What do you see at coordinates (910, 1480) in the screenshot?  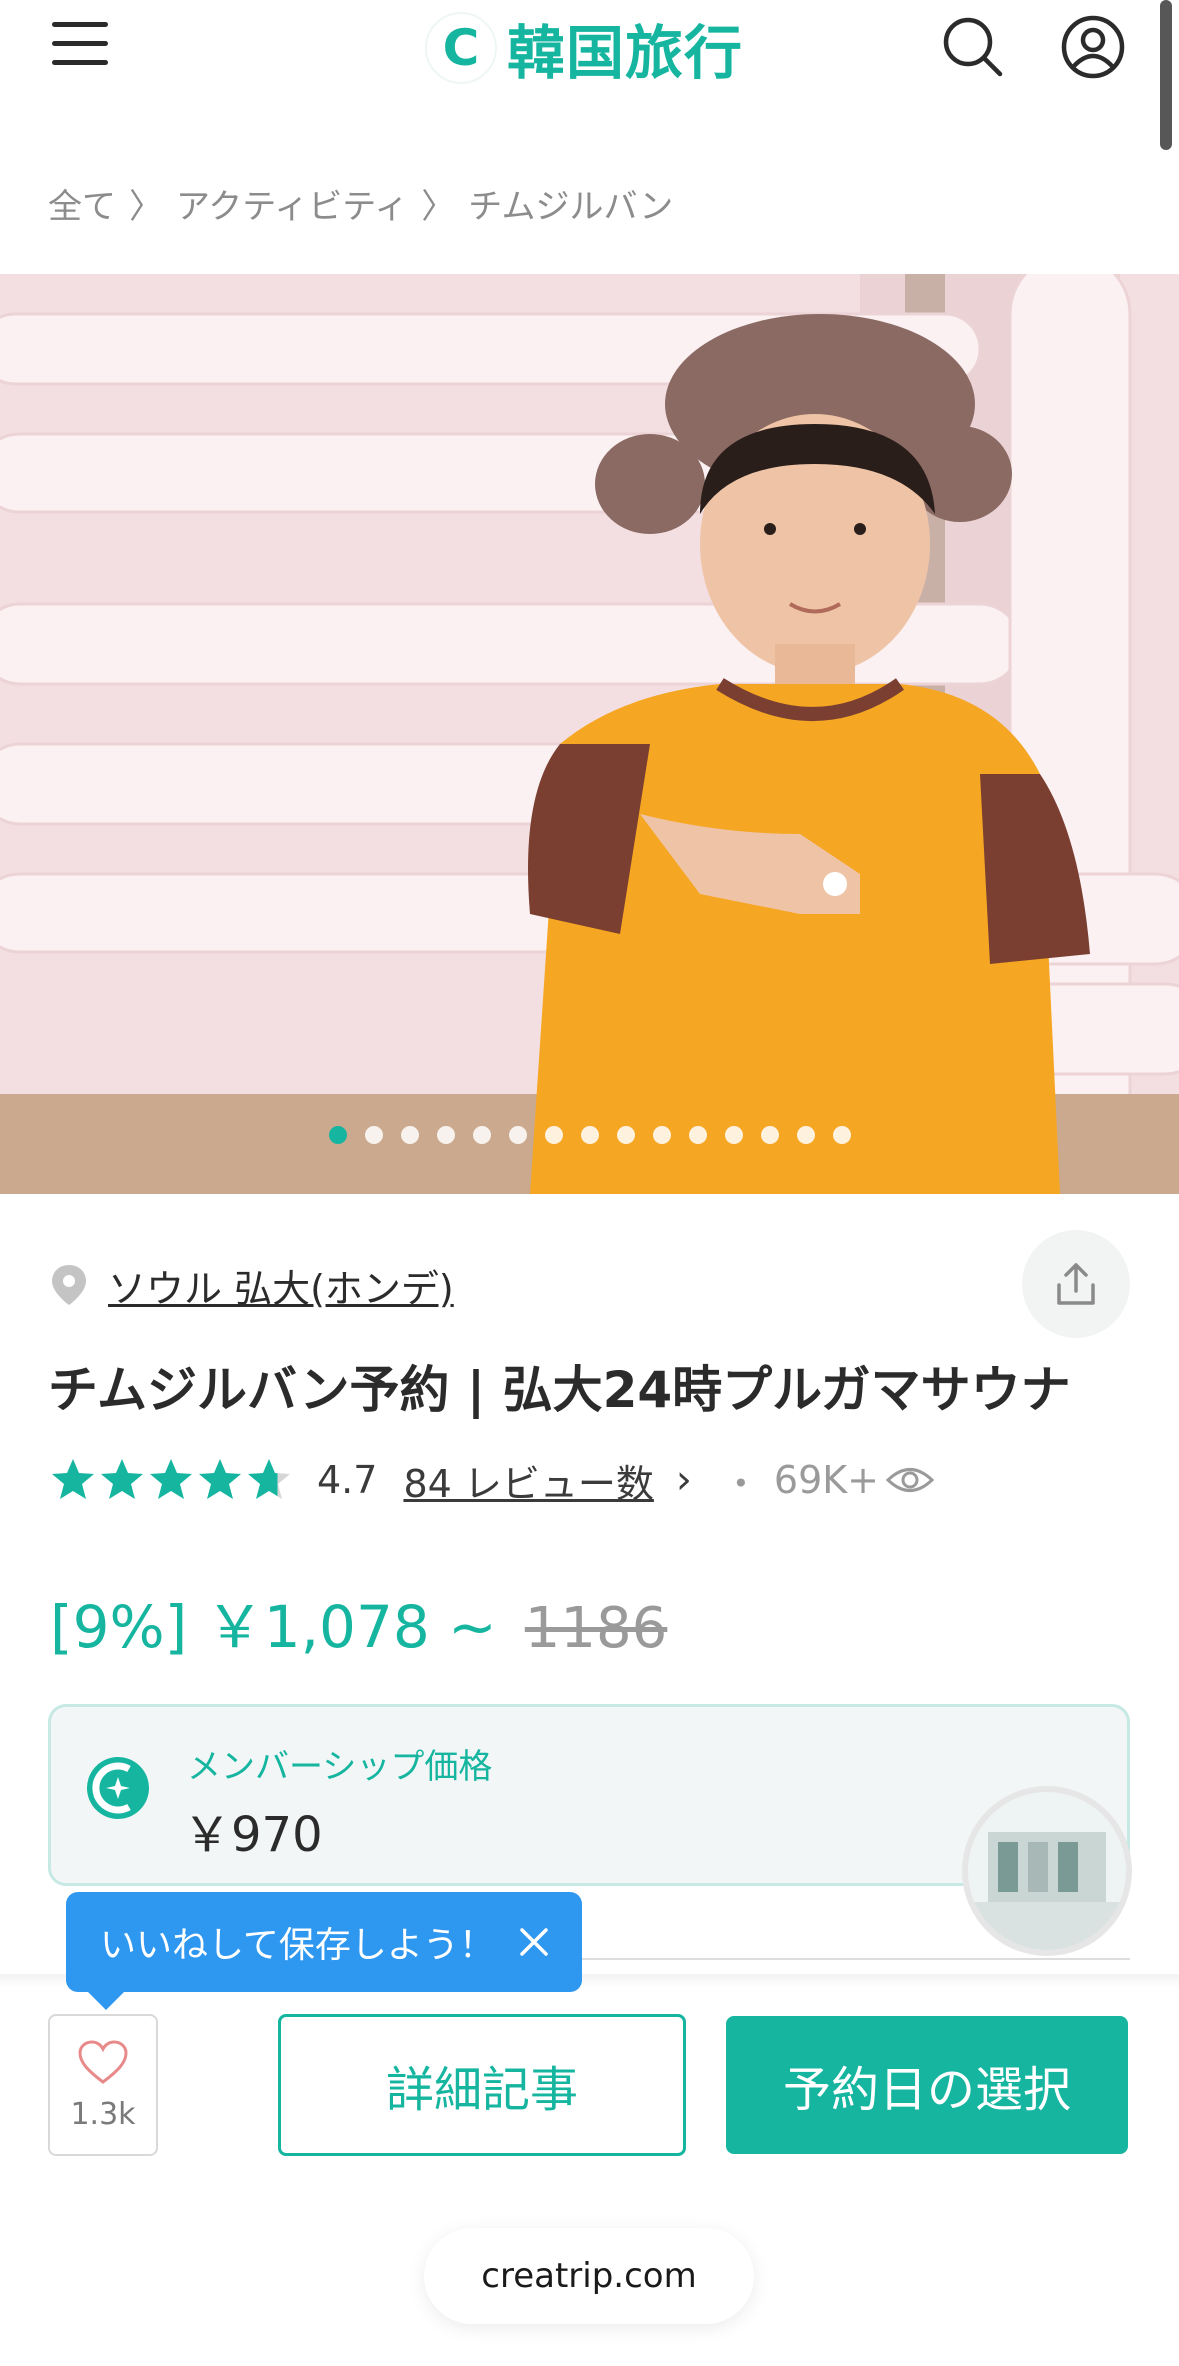 I see `eye-icon` at bounding box center [910, 1480].